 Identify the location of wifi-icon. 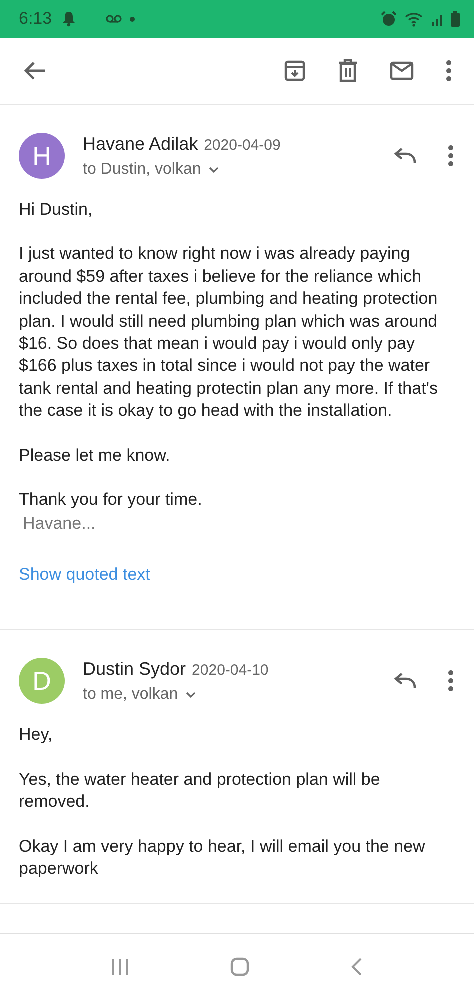
(414, 19).